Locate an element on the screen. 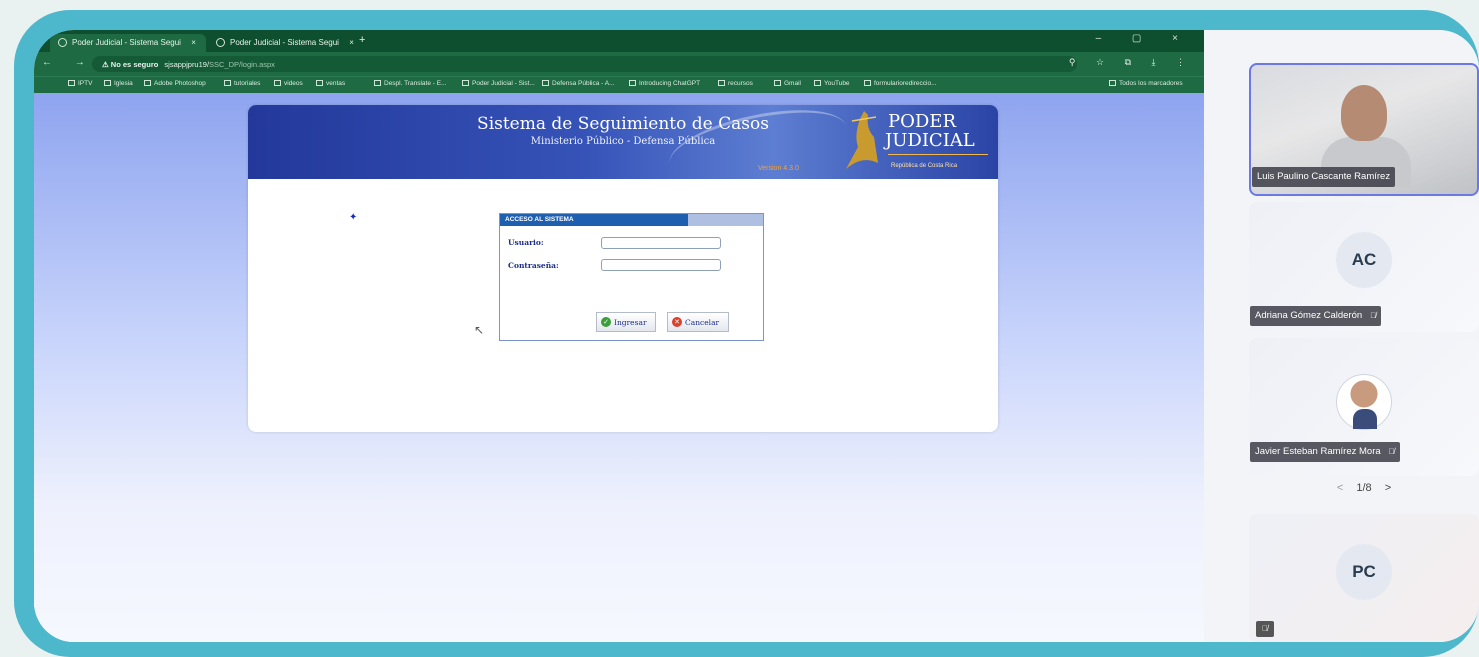  prev-page-button: < is located at coordinates (1340, 488).